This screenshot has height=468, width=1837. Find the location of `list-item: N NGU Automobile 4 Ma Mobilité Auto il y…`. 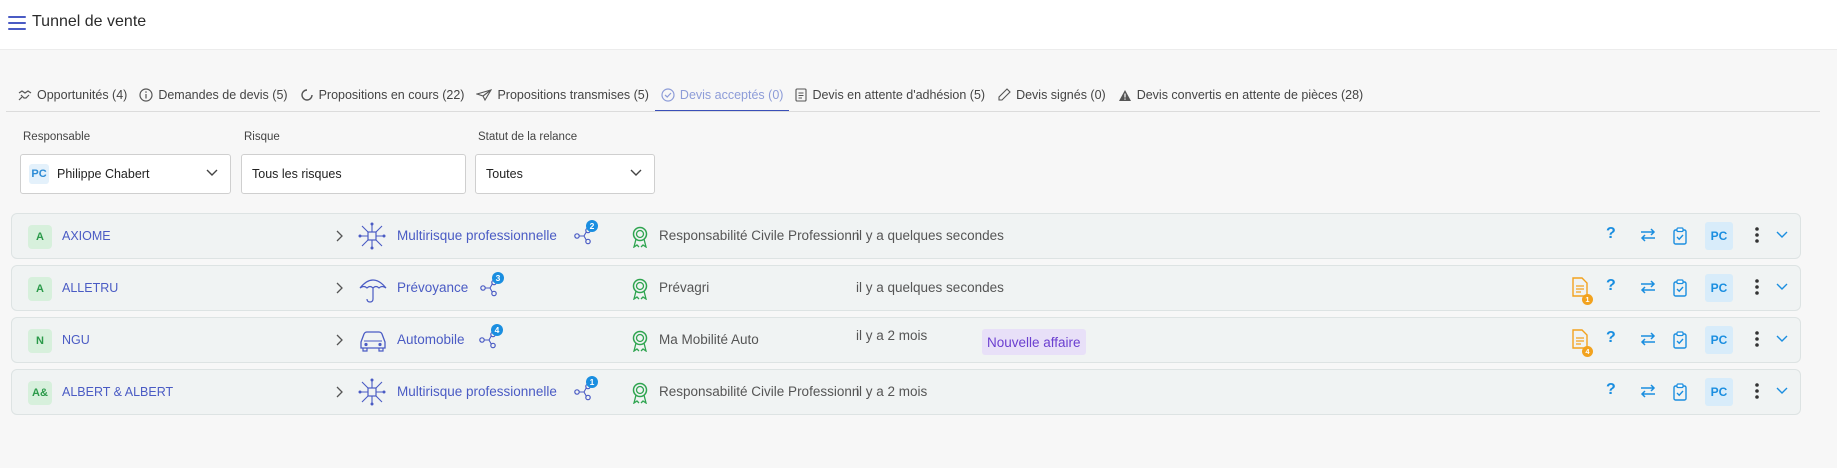

list-item: N NGU Automobile 4 Ma Mobilité Auto il y… is located at coordinates (906, 340).